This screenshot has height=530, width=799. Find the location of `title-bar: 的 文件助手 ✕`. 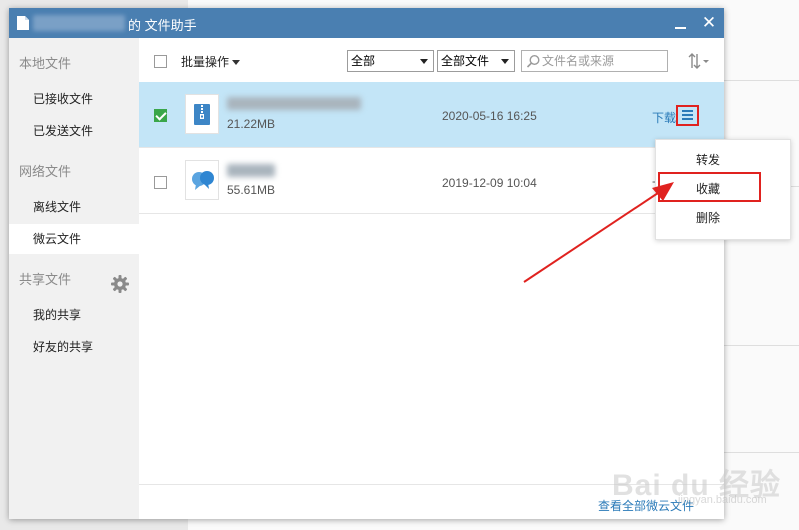

title-bar: 的 文件助手 ✕ is located at coordinates (366, 23).